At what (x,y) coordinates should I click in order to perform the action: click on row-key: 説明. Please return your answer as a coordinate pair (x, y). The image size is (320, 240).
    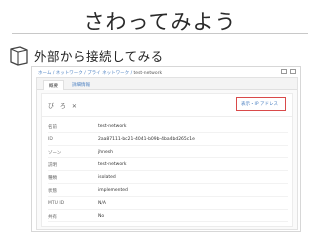
    Looking at the image, I should click on (52, 166).